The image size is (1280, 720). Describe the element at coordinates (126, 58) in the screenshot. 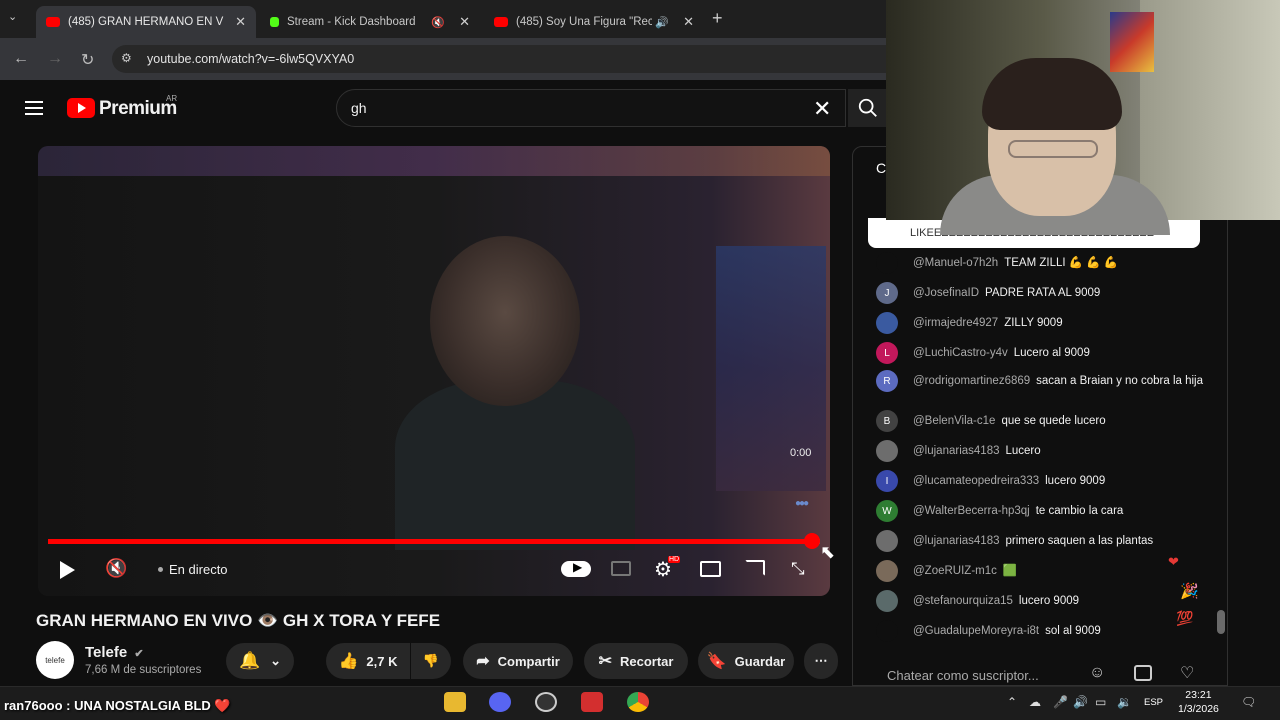

I see `site-info-icon: ⚙` at that location.